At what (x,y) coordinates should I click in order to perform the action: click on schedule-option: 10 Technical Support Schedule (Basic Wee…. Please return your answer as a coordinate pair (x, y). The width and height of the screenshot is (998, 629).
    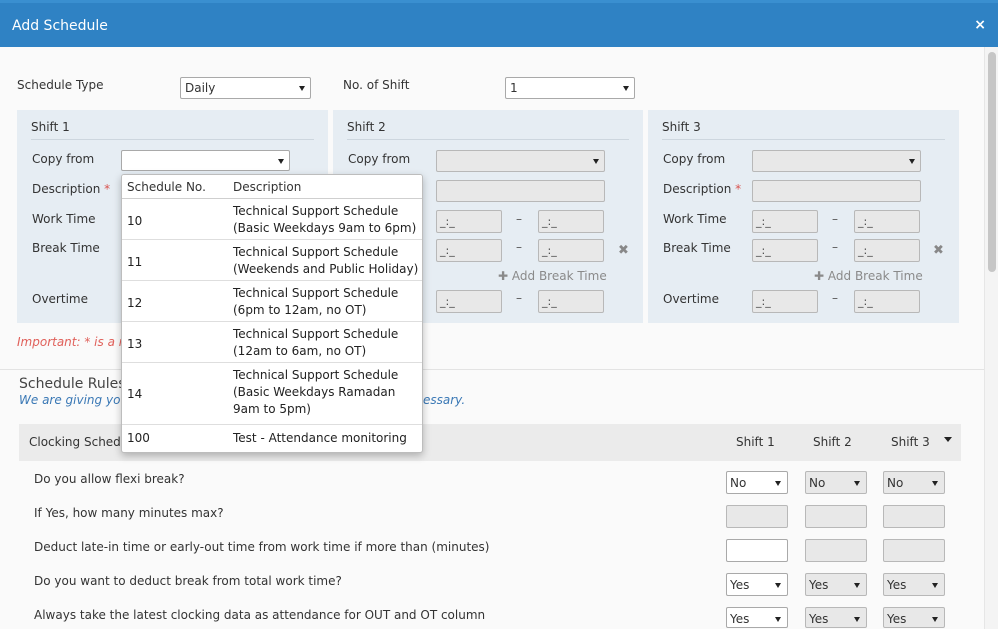
    Looking at the image, I should click on (272, 219).